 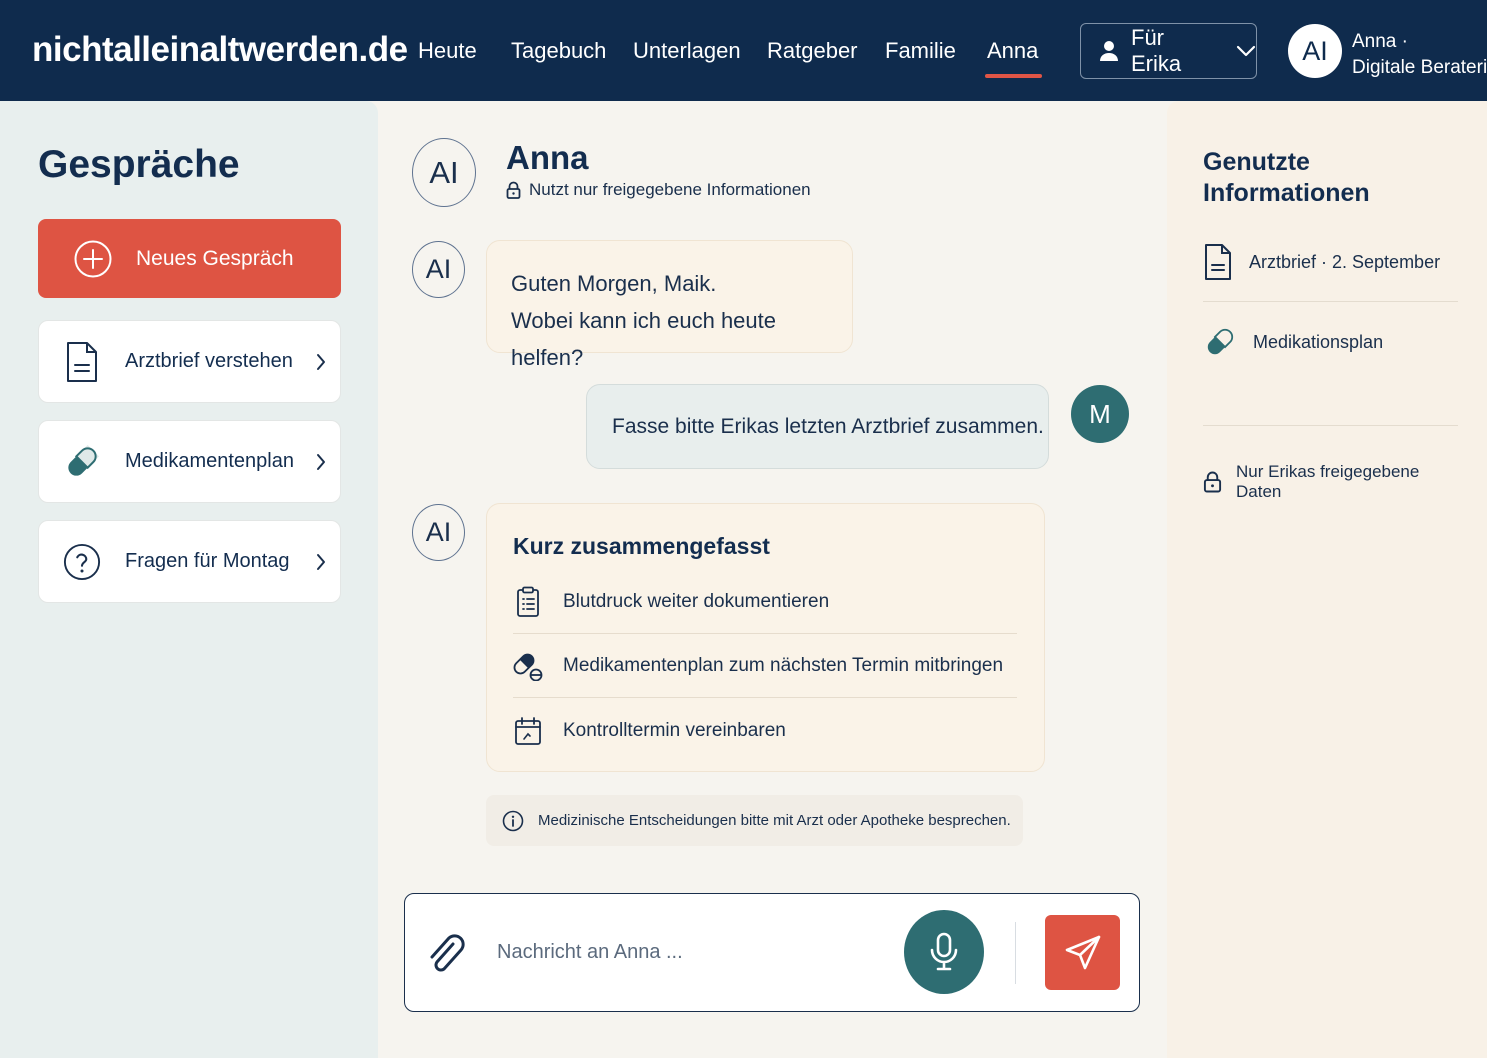 What do you see at coordinates (93, 258) in the screenshot?
I see `plus-circle-icon` at bounding box center [93, 258].